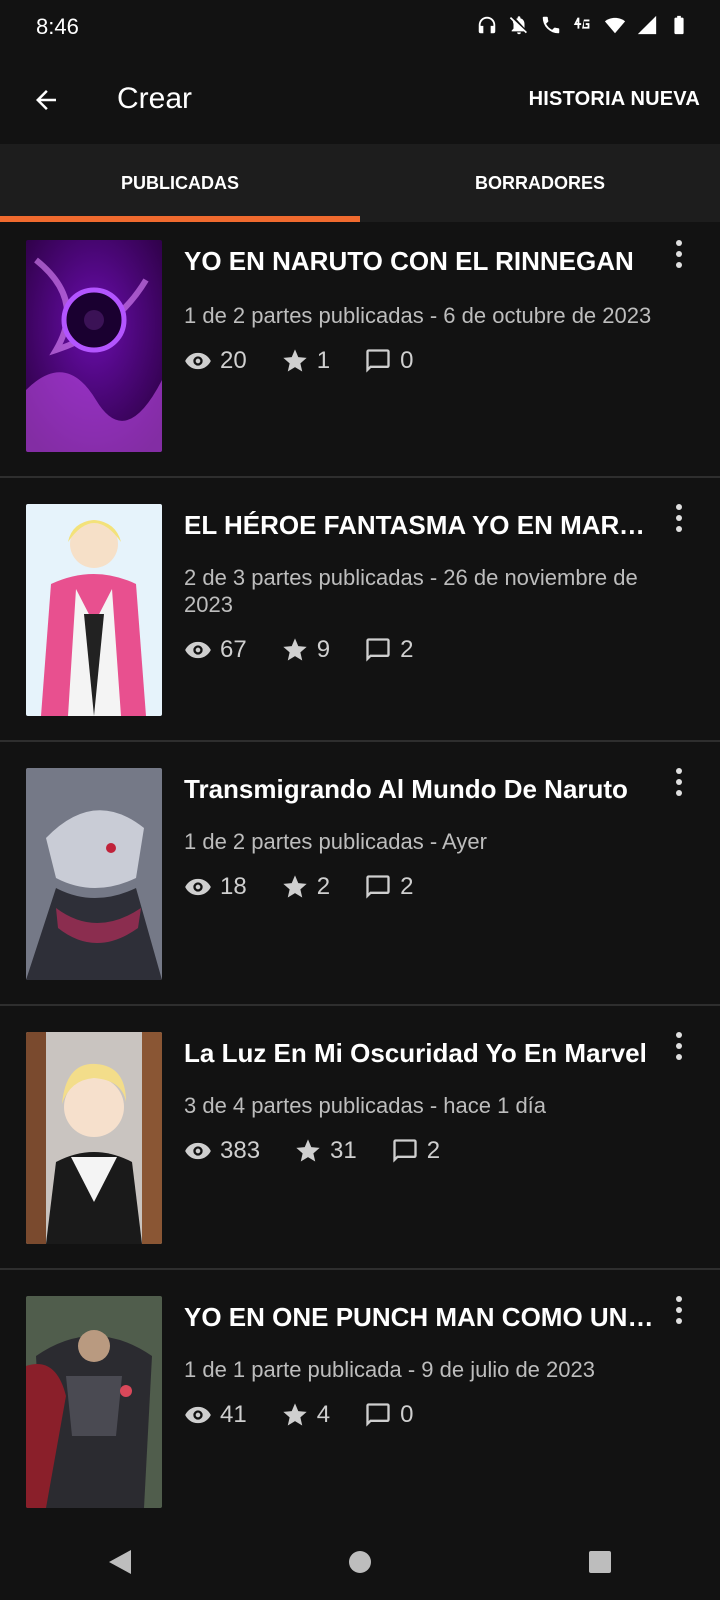  I want to click on bell-off-icon, so click(518, 25).